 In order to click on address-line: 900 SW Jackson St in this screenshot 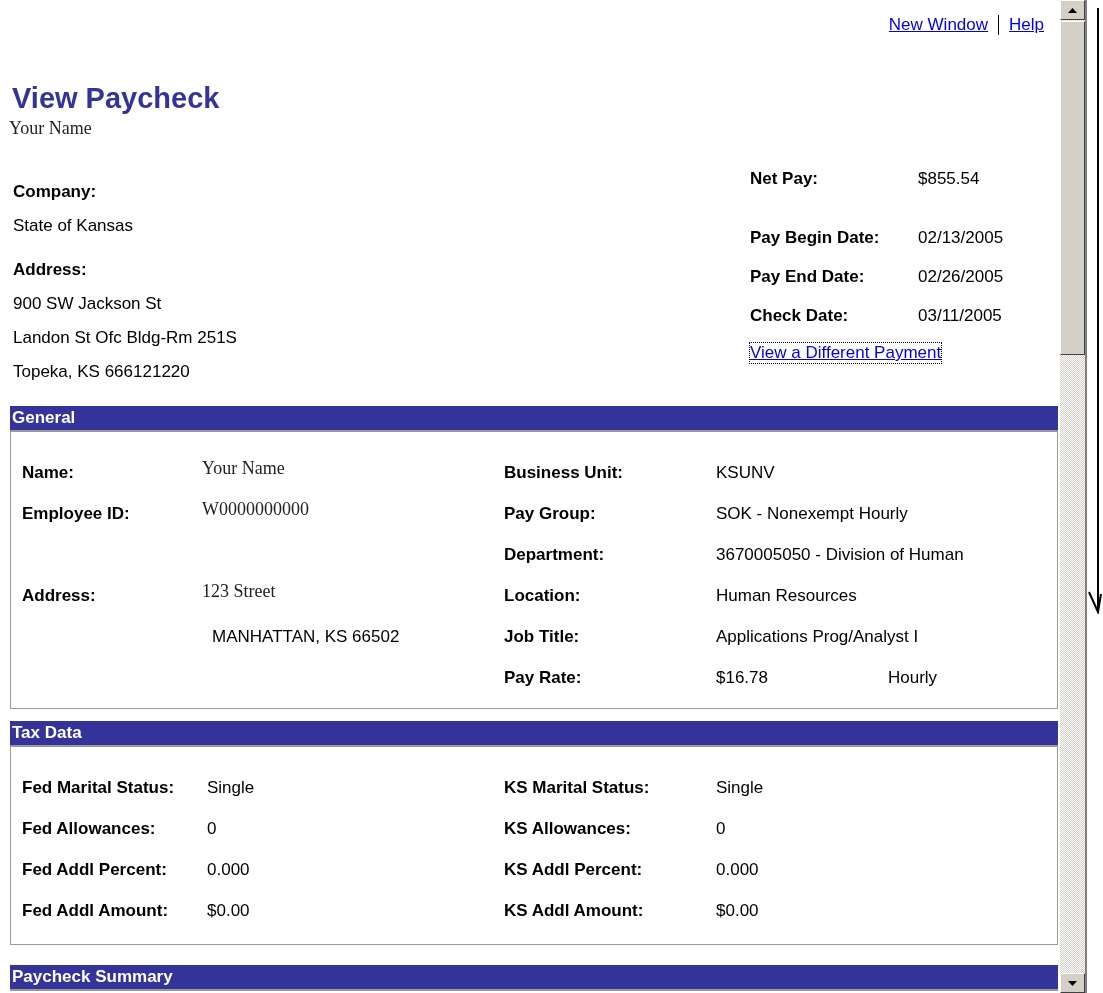, I will do `click(88, 304)`.